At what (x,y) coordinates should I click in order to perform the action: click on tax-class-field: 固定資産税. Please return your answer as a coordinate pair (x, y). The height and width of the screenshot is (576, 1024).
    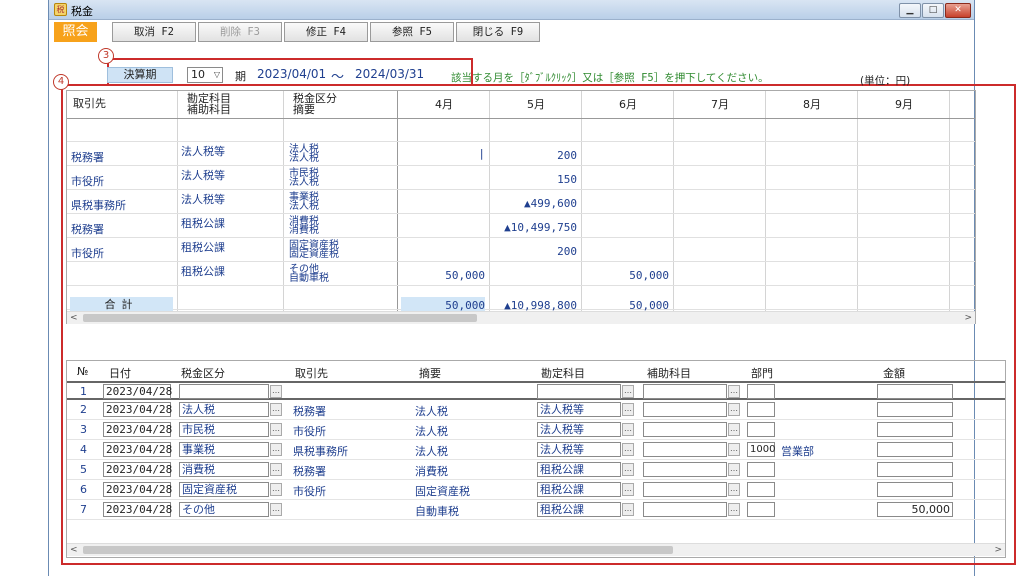
    Looking at the image, I should click on (224, 489).